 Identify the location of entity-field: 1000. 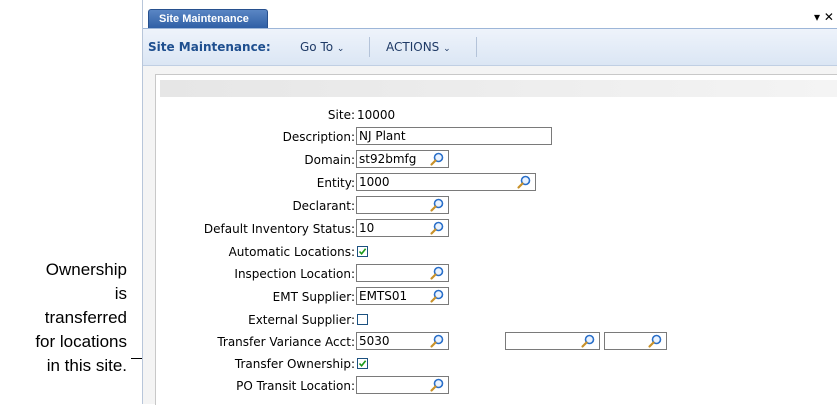
(446, 182).